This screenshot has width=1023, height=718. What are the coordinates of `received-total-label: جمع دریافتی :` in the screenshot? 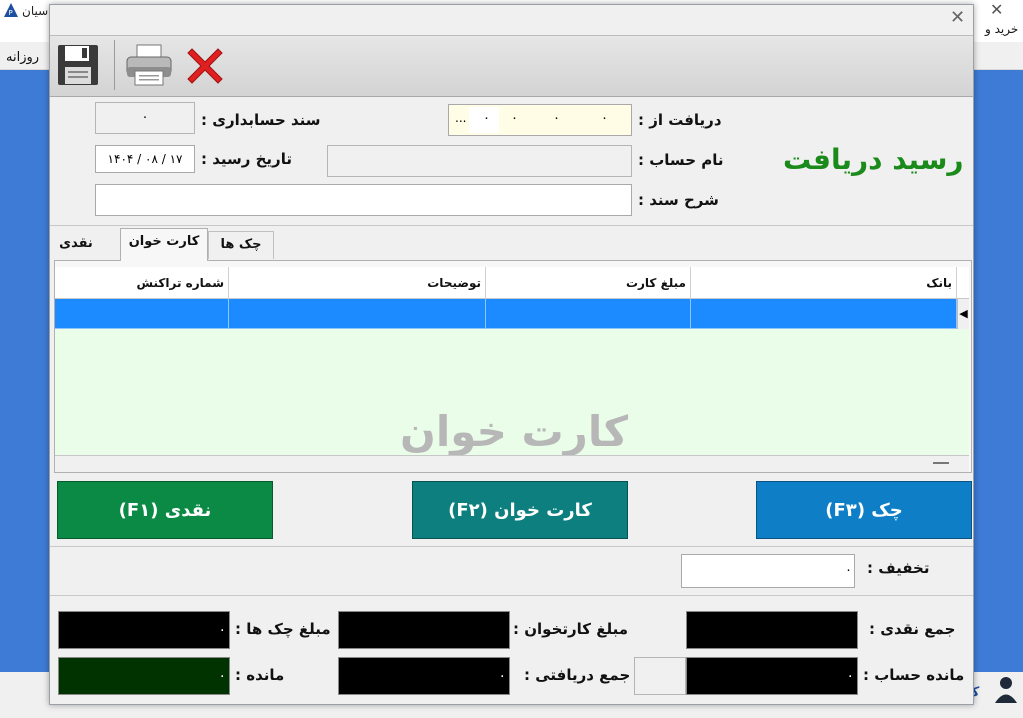 It's located at (577, 675).